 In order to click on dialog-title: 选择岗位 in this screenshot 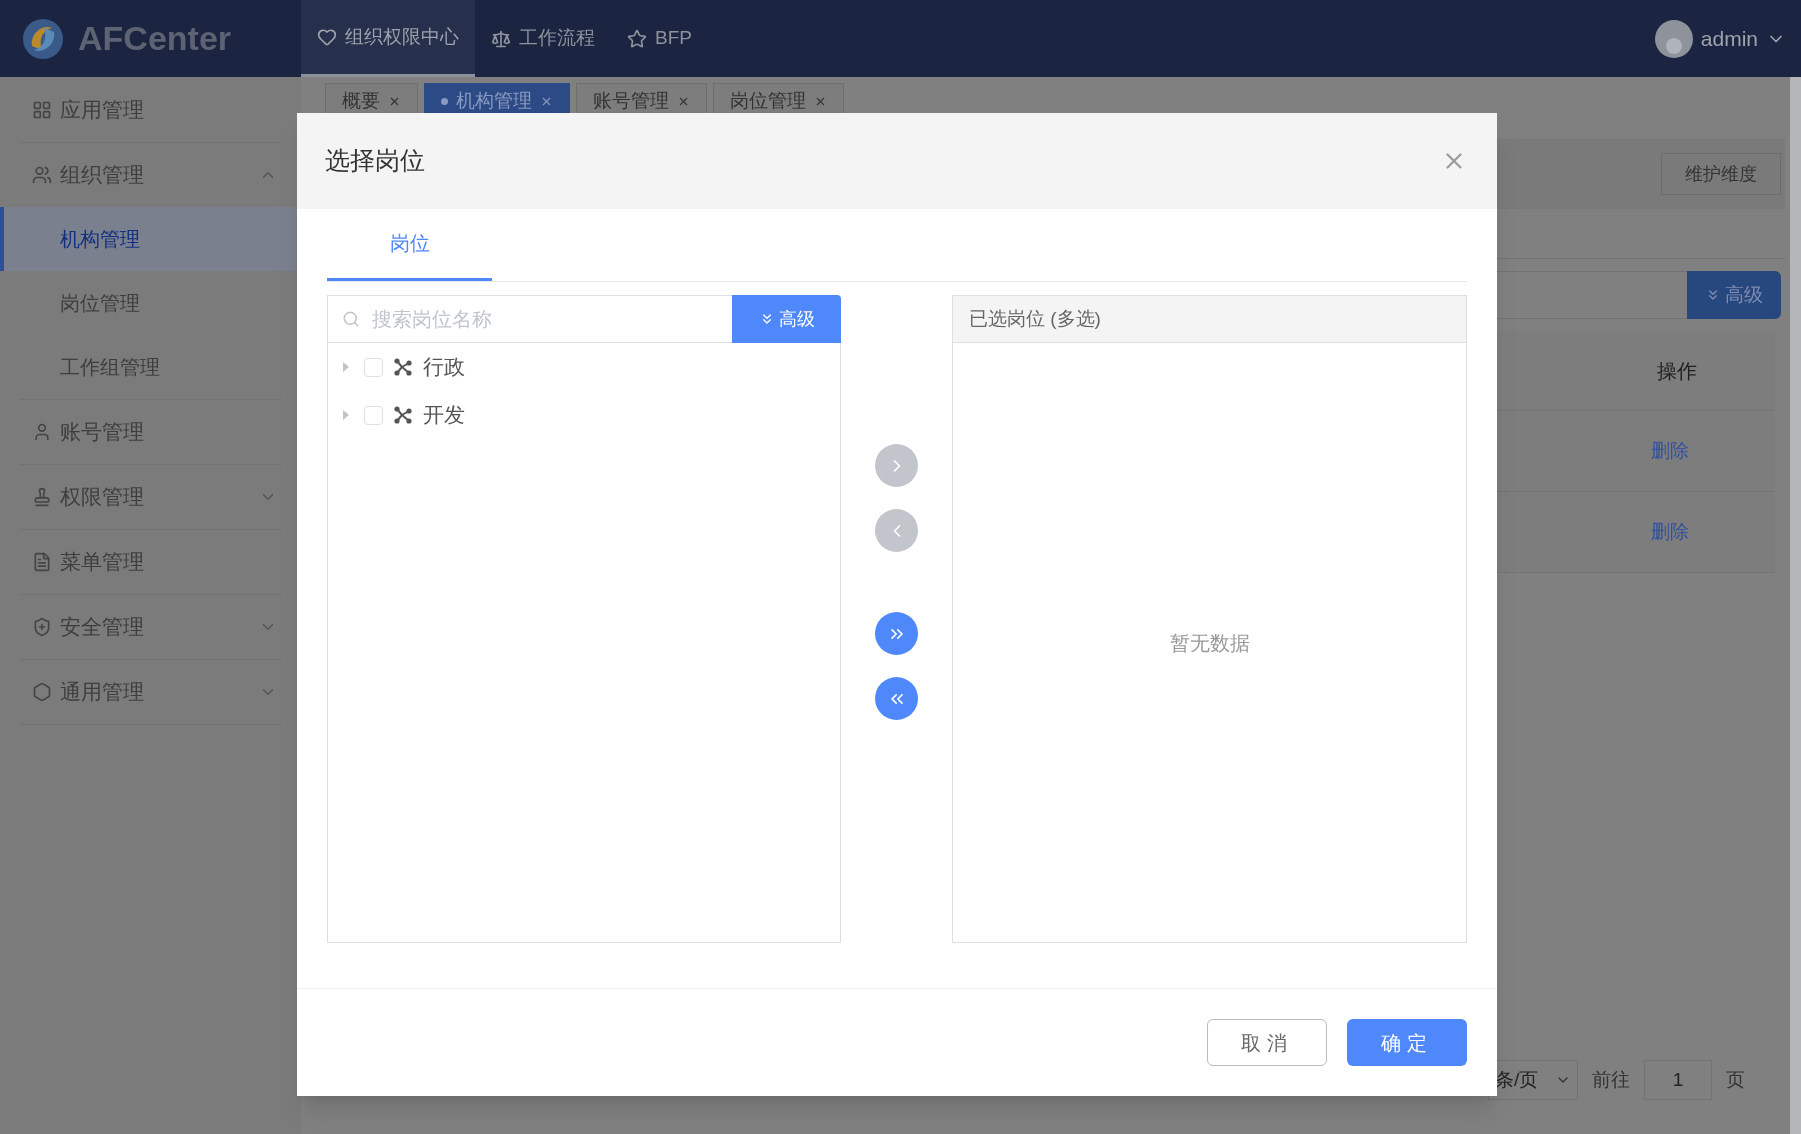, I will do `click(375, 161)`.